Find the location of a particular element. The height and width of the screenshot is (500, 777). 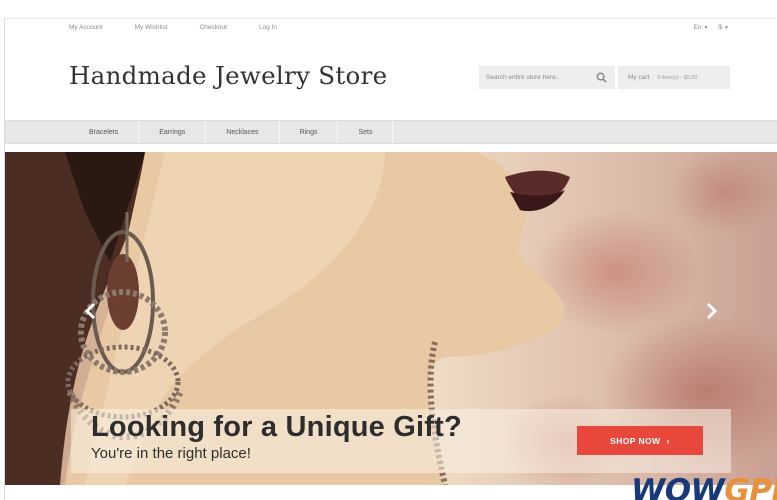

nav-item-necklaces: Necklaces is located at coordinates (243, 132).